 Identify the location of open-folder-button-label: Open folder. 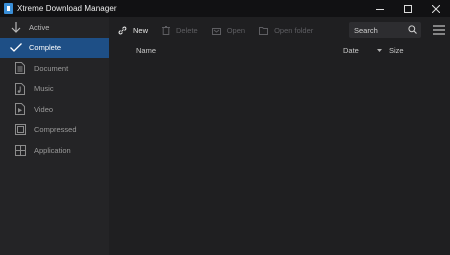
(294, 30).